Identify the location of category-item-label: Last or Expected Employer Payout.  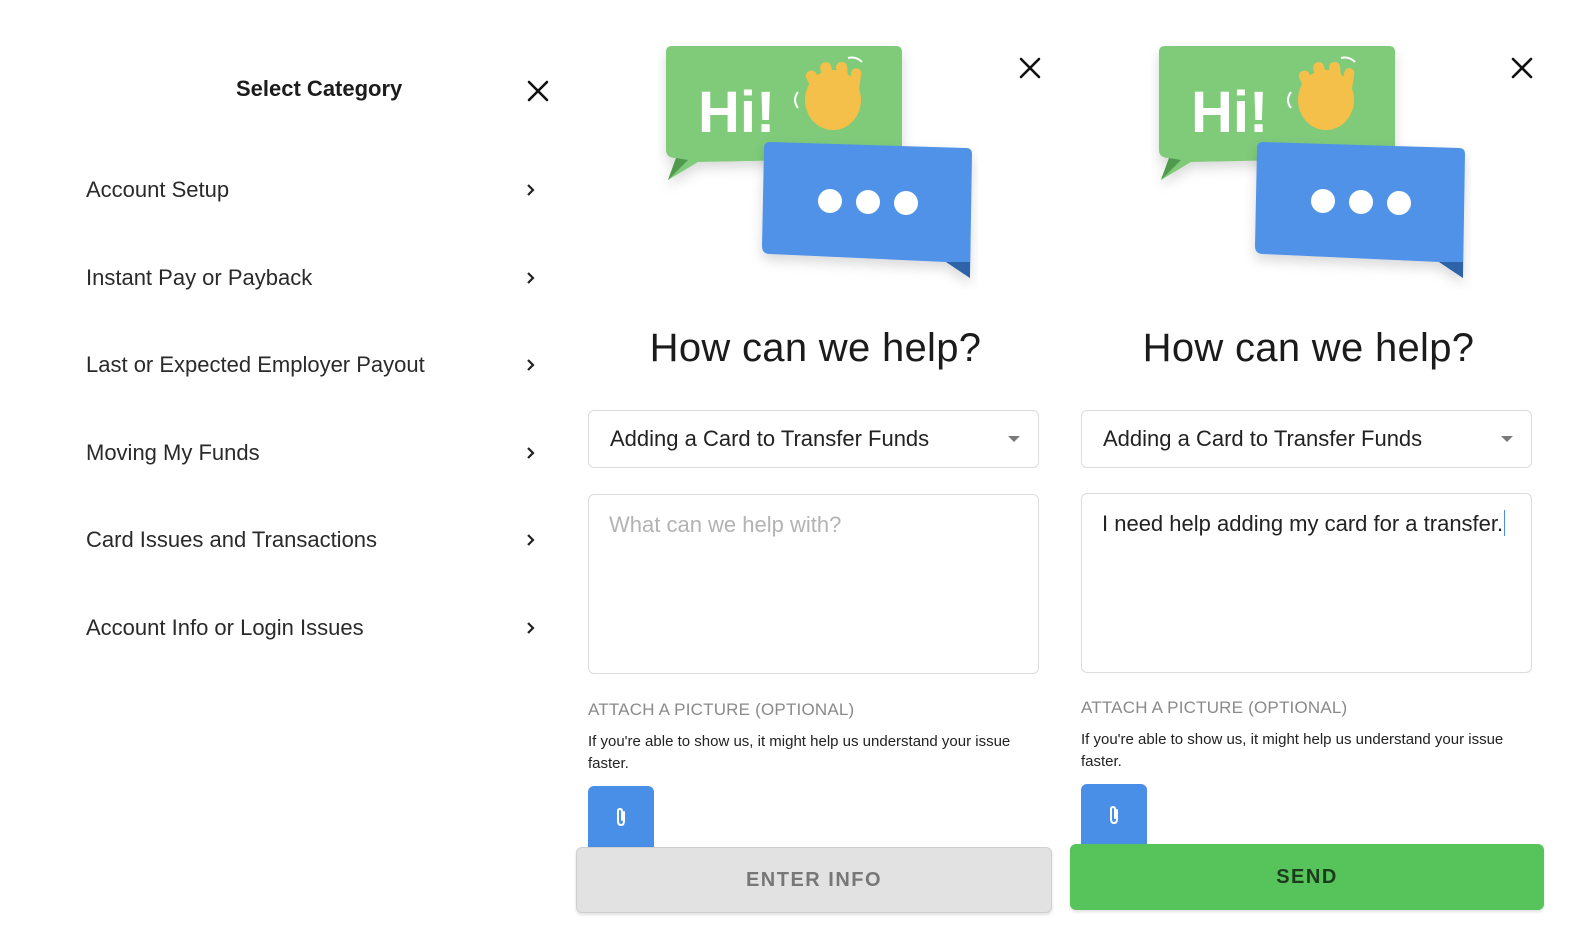
(255, 364).